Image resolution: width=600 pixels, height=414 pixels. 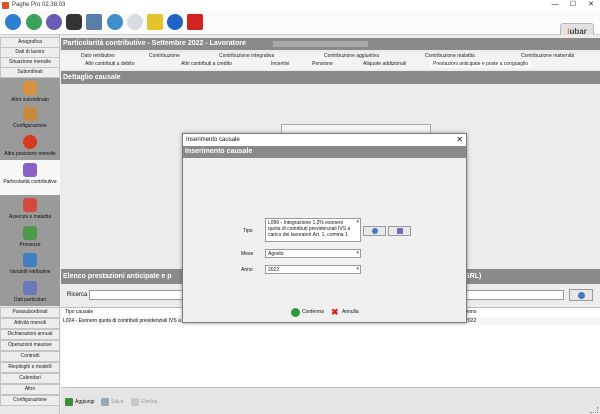 I want to click on sidebar-item-subordinati: Subordinati, so click(x=30, y=72).